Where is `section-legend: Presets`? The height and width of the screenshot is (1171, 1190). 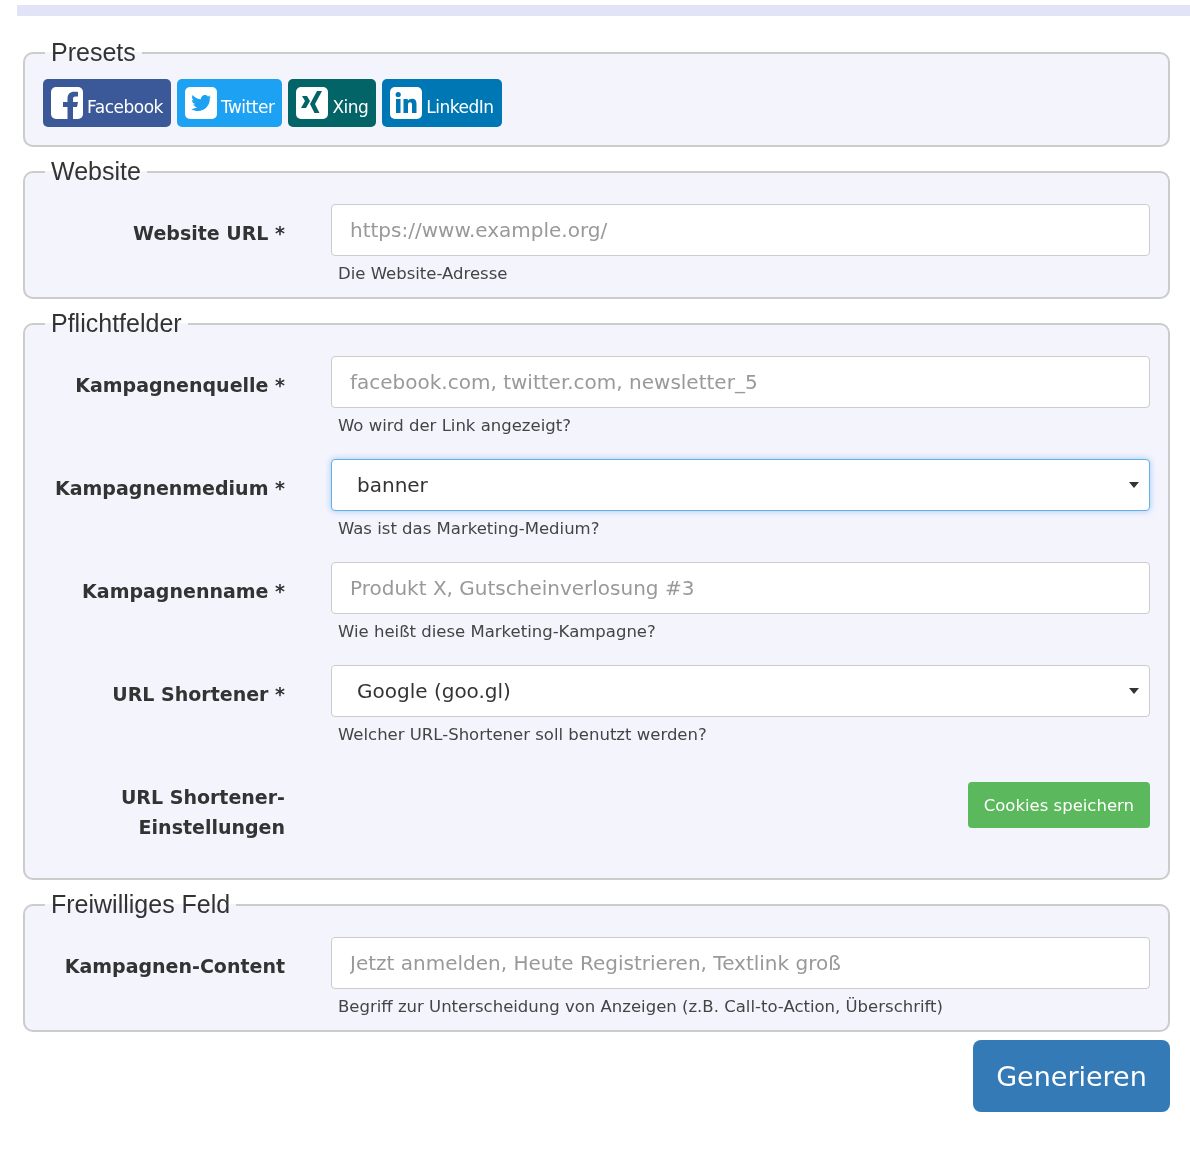 section-legend: Presets is located at coordinates (93, 52).